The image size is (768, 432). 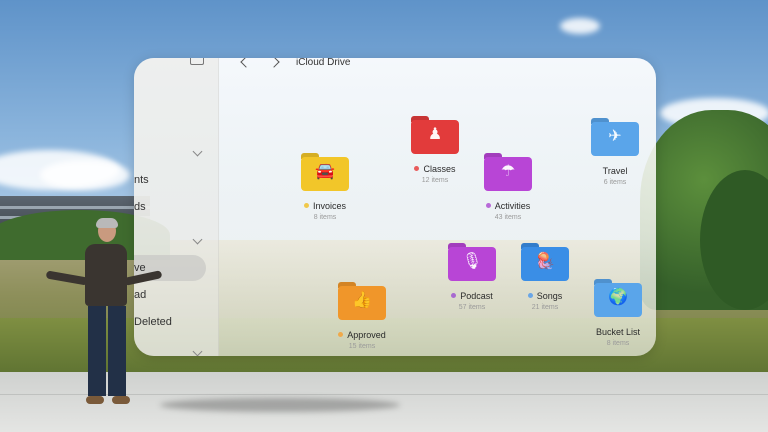 I want to click on globe-icon: 🌍, so click(x=618, y=297).